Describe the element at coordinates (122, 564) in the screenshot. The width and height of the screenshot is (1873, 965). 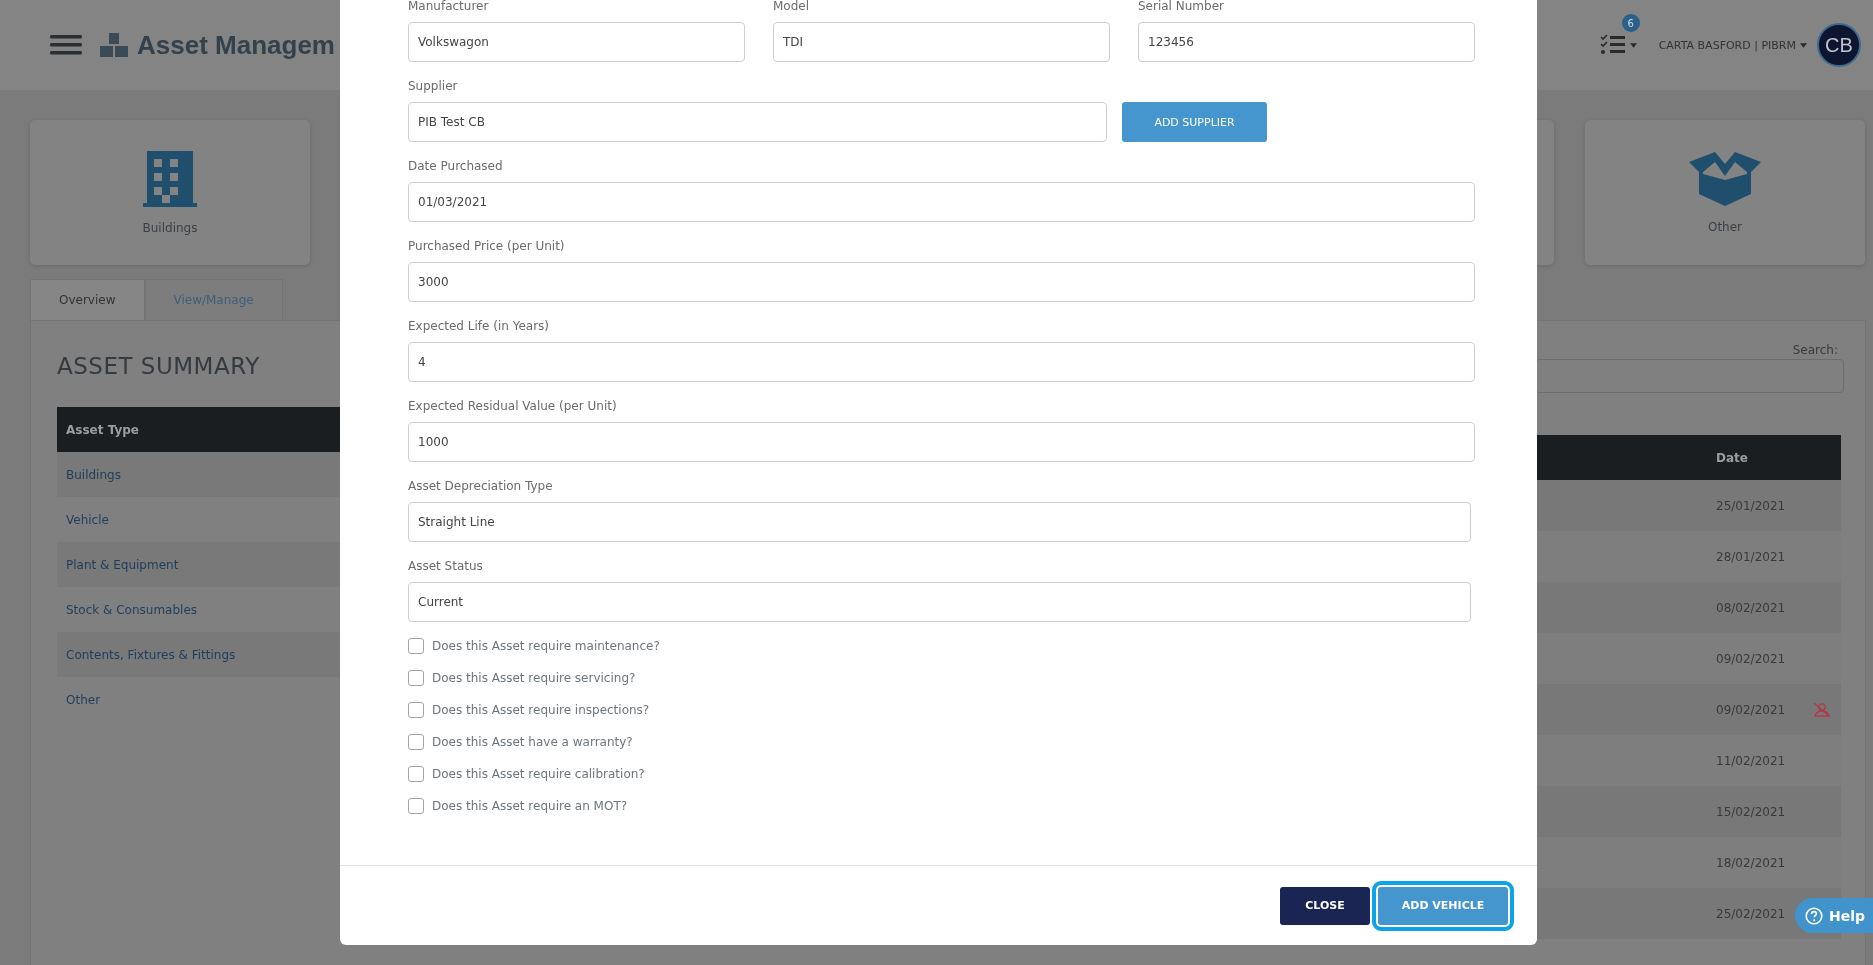
I see `asset-type-link: Plant & Equipment` at that location.